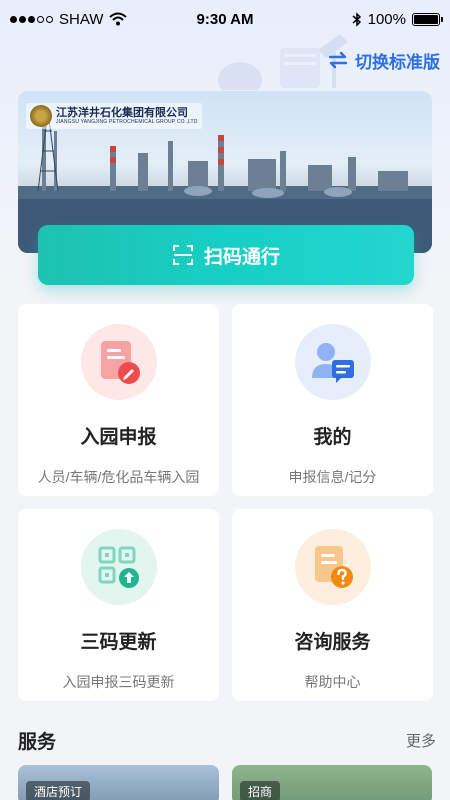 Image resolution: width=450 pixels, height=800 pixels. I want to click on status-left: SHAW, so click(69, 19).